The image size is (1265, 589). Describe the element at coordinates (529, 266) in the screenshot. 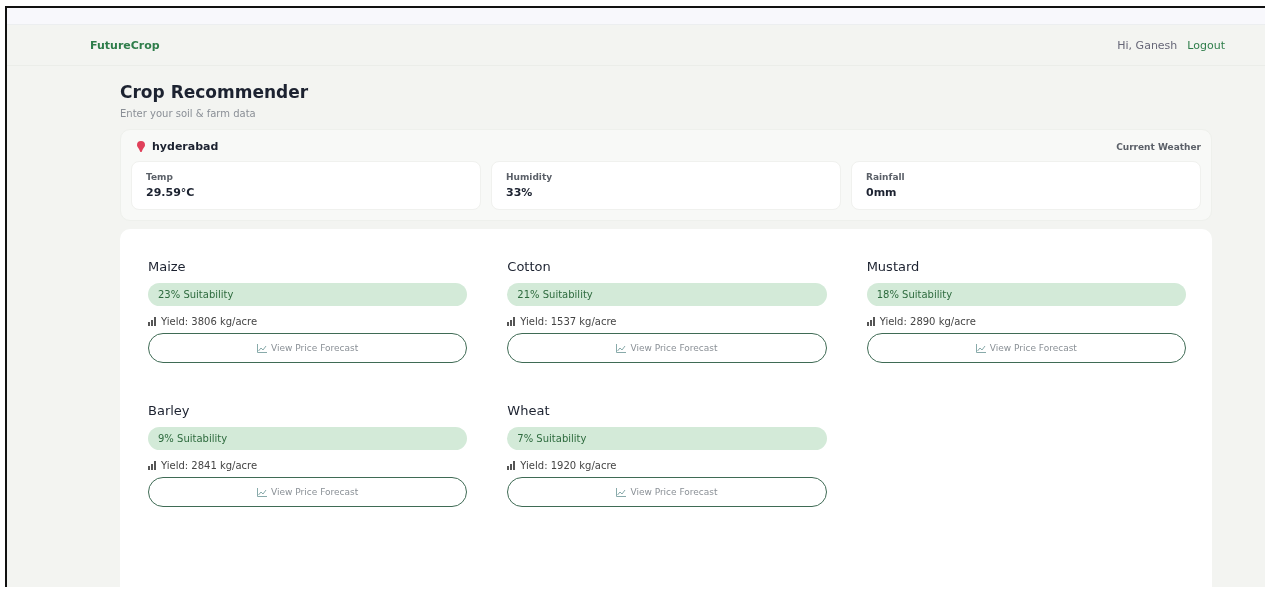

I see `crop-name: Cotton` at that location.